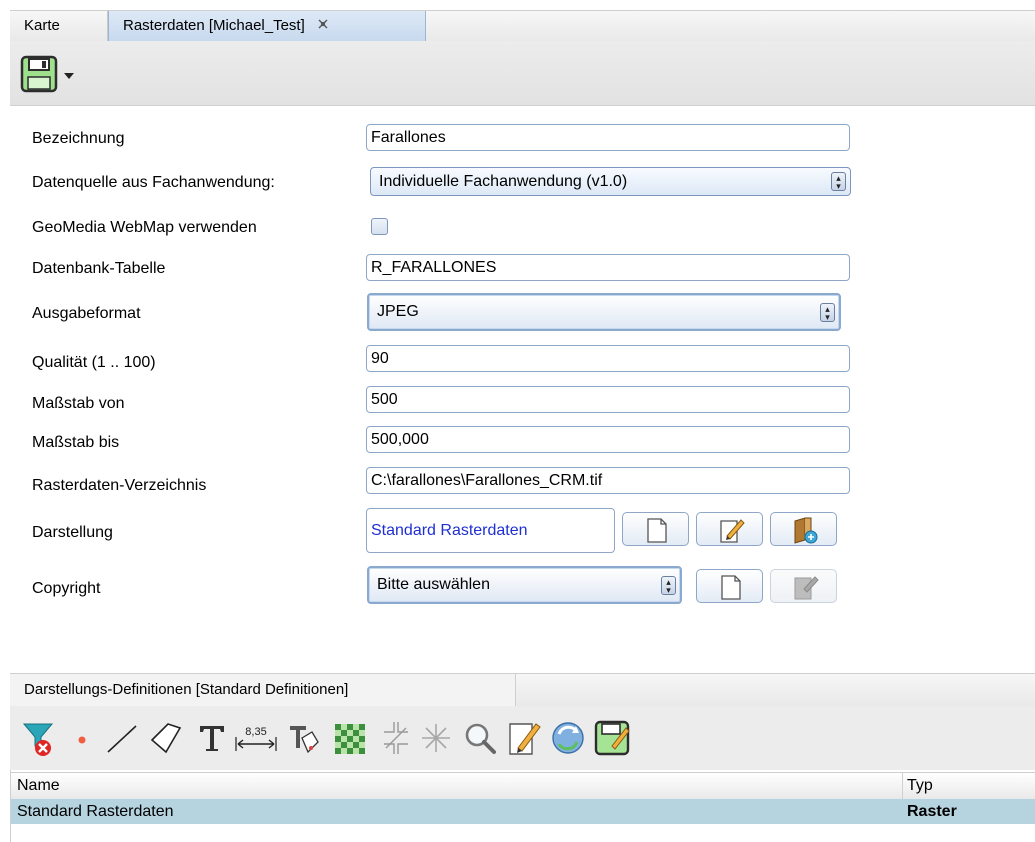 This screenshot has width=1035, height=842. I want to click on verzeichnis-label: Rasterdaten-Verzeichnis, so click(119, 485).